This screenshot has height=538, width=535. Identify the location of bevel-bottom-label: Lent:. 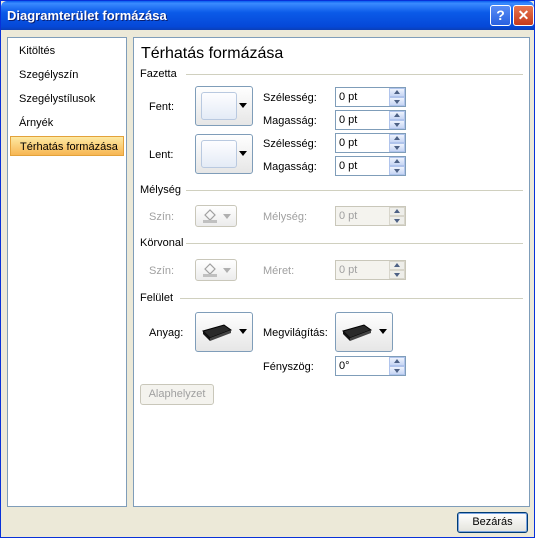
(161, 155).